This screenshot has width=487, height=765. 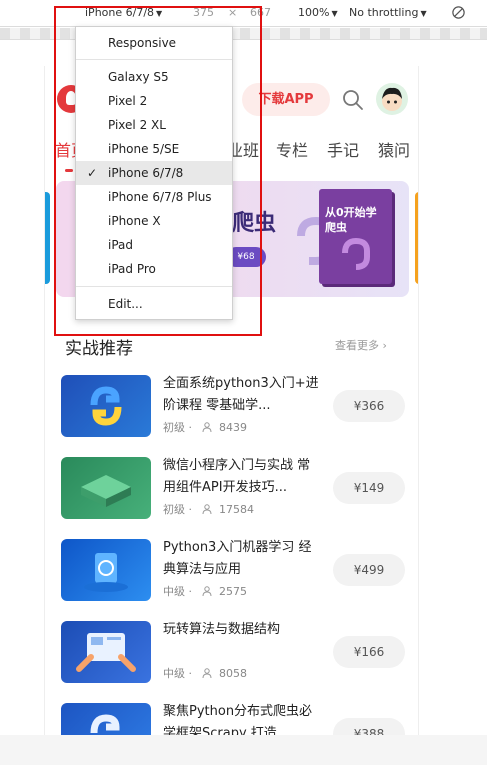 What do you see at coordinates (416, 238) in the screenshot?
I see `banner-next-slide` at bounding box center [416, 238].